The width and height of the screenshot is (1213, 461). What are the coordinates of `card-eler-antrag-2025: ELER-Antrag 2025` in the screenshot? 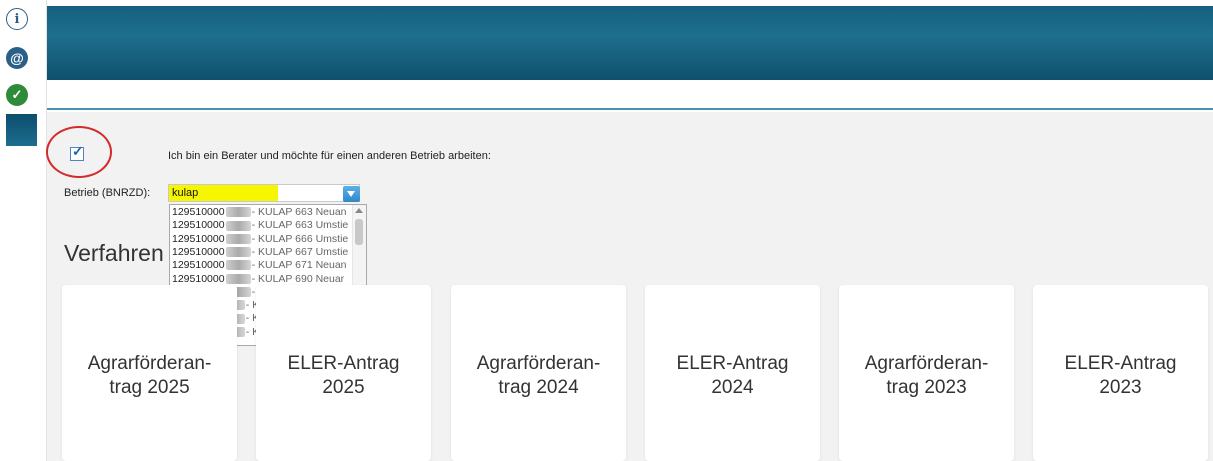 It's located at (343, 373).